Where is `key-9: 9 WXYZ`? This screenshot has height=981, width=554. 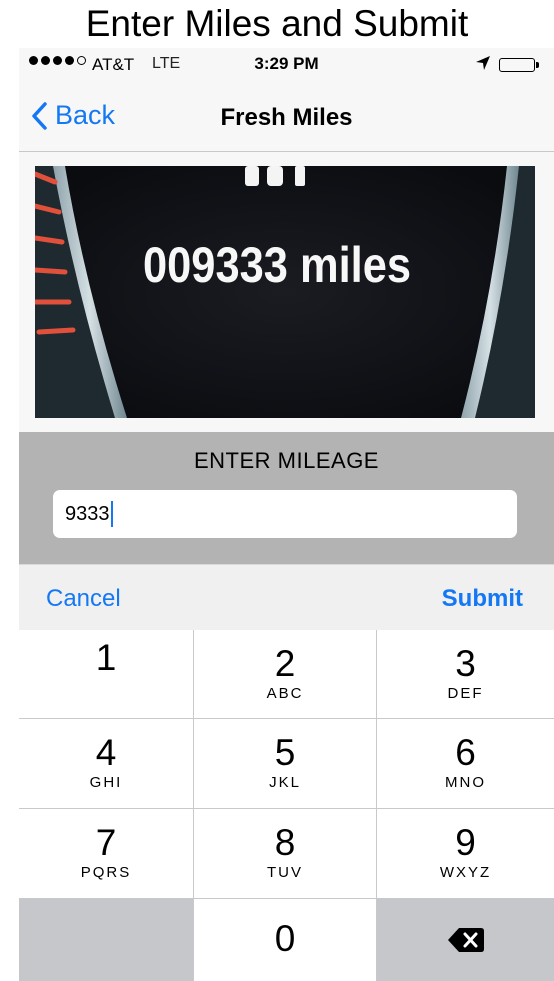
key-9: 9 WXYZ is located at coordinates (465, 853).